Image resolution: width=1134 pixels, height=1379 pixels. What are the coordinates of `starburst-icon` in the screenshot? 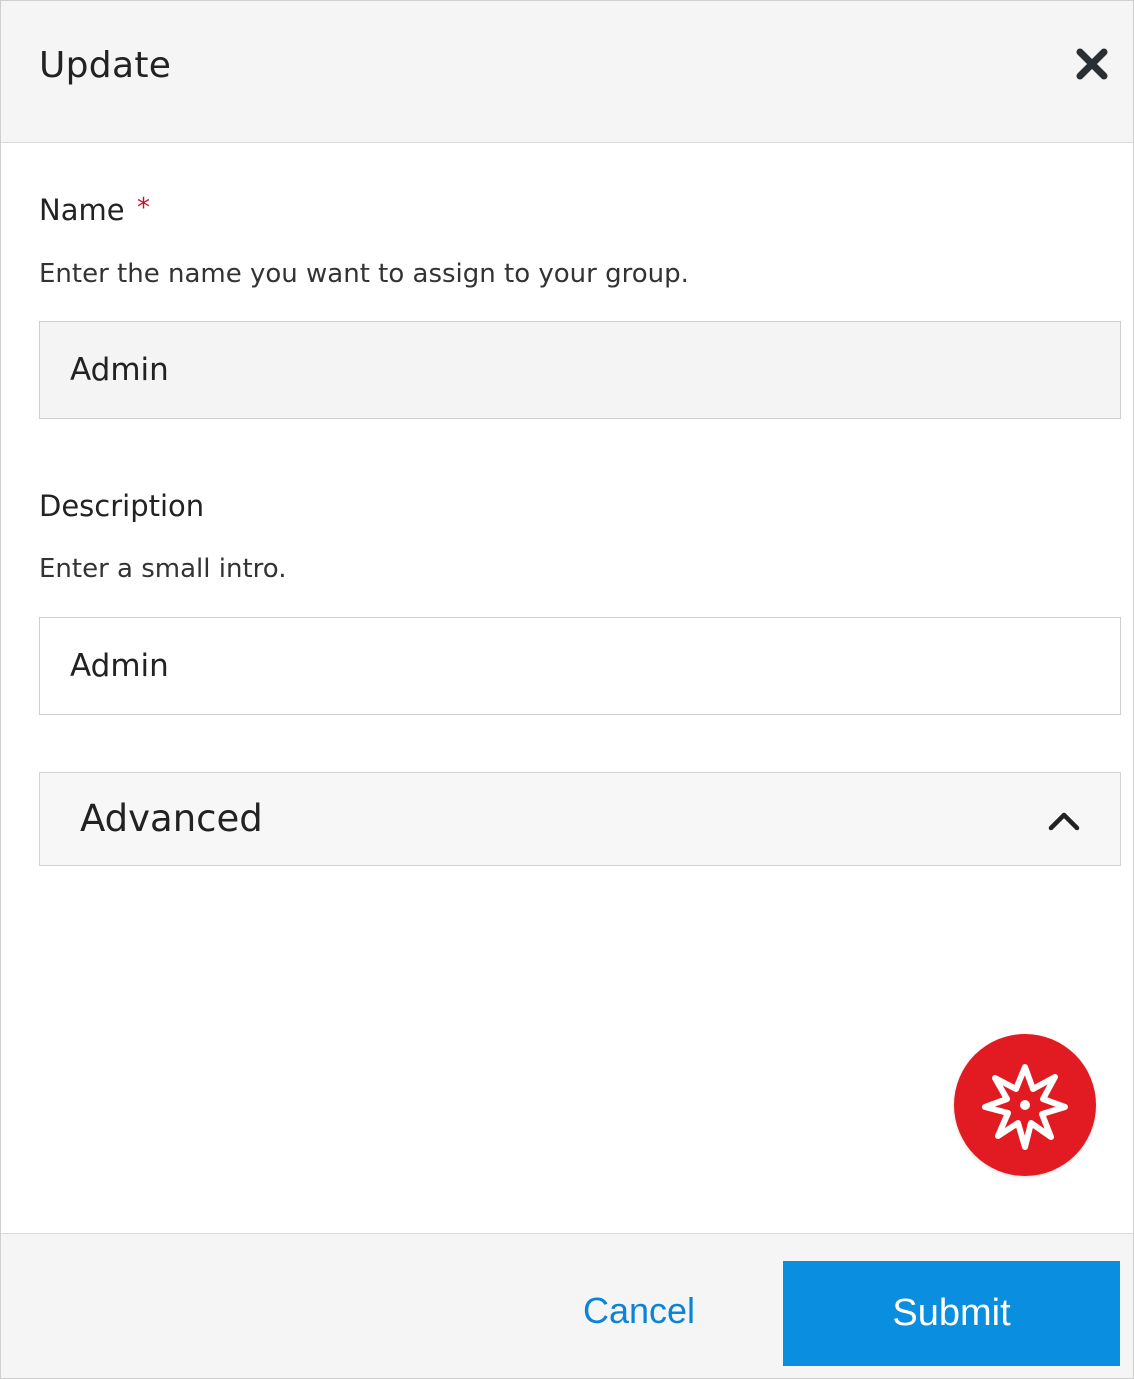 It's located at (1025, 1107).